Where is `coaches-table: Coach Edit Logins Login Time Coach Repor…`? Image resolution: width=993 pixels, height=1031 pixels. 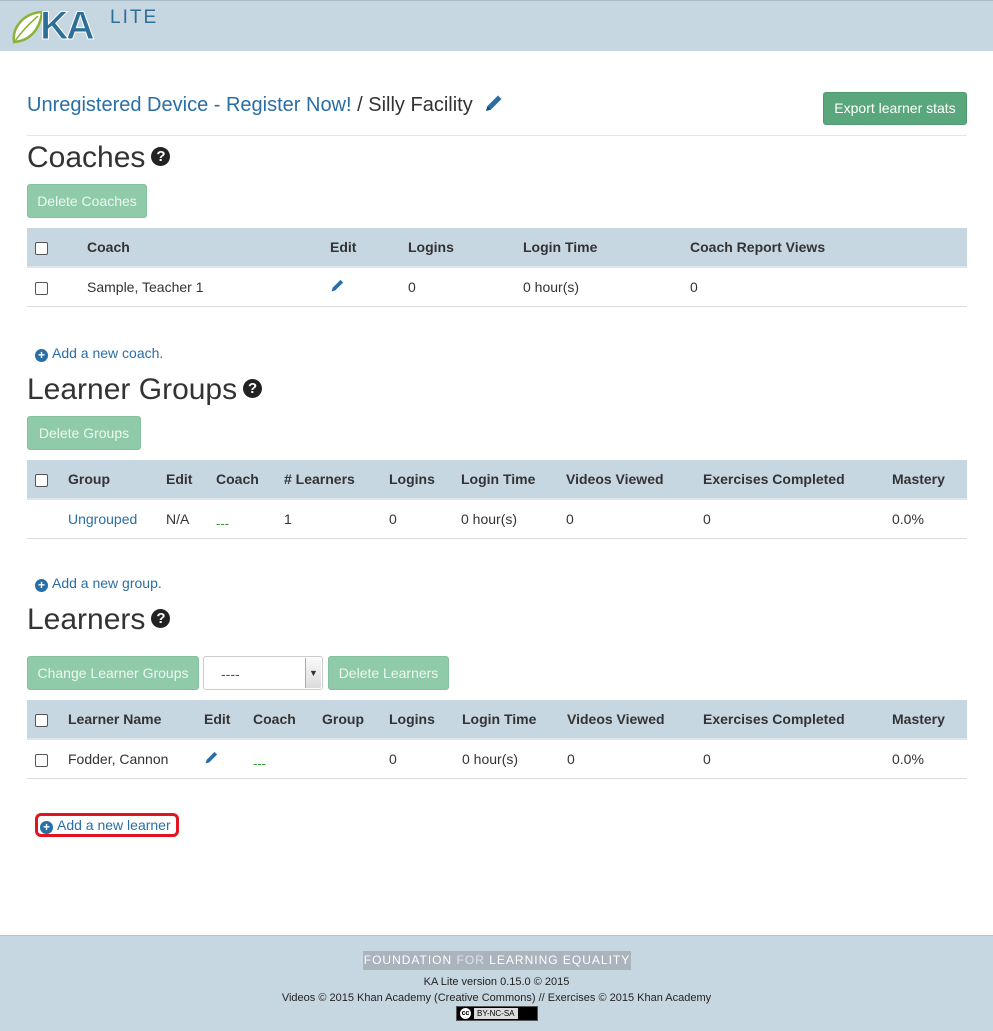 coaches-table: Coach Edit Logins Login Time Coach Repor… is located at coordinates (497, 267).